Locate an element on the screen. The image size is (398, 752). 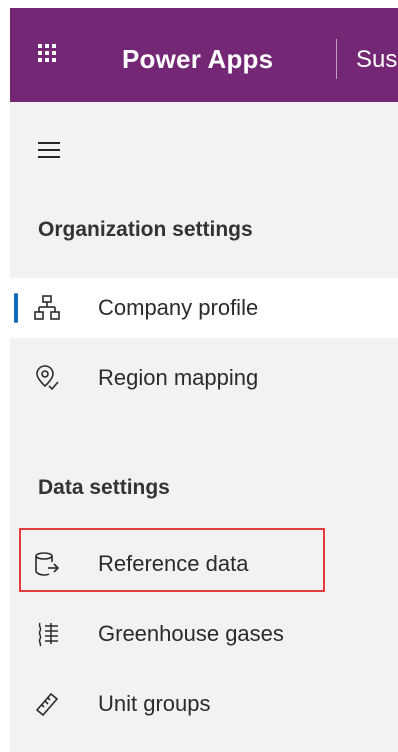
selected-indicator is located at coordinates (16, 308).